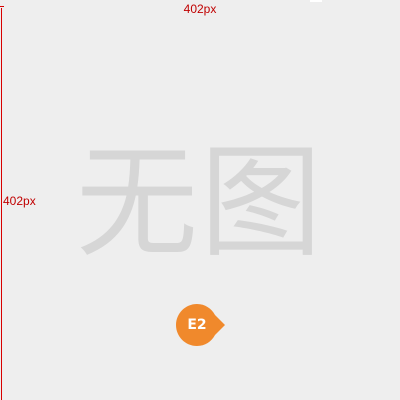  Describe the element at coordinates (200, 9) in the screenshot. I see `width-dimension-label: 402px` at that location.